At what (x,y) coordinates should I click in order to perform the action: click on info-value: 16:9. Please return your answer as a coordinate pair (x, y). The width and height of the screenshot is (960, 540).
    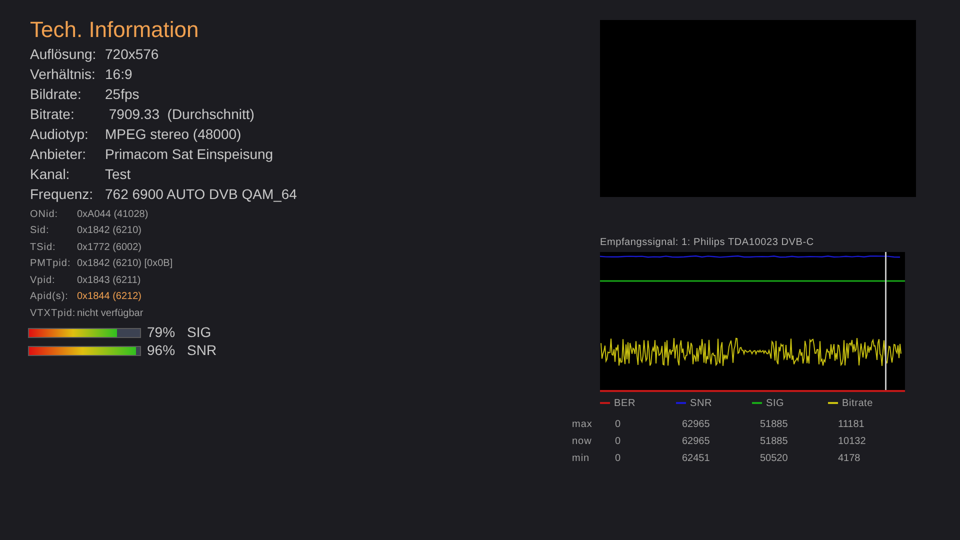
    Looking at the image, I should click on (118, 74).